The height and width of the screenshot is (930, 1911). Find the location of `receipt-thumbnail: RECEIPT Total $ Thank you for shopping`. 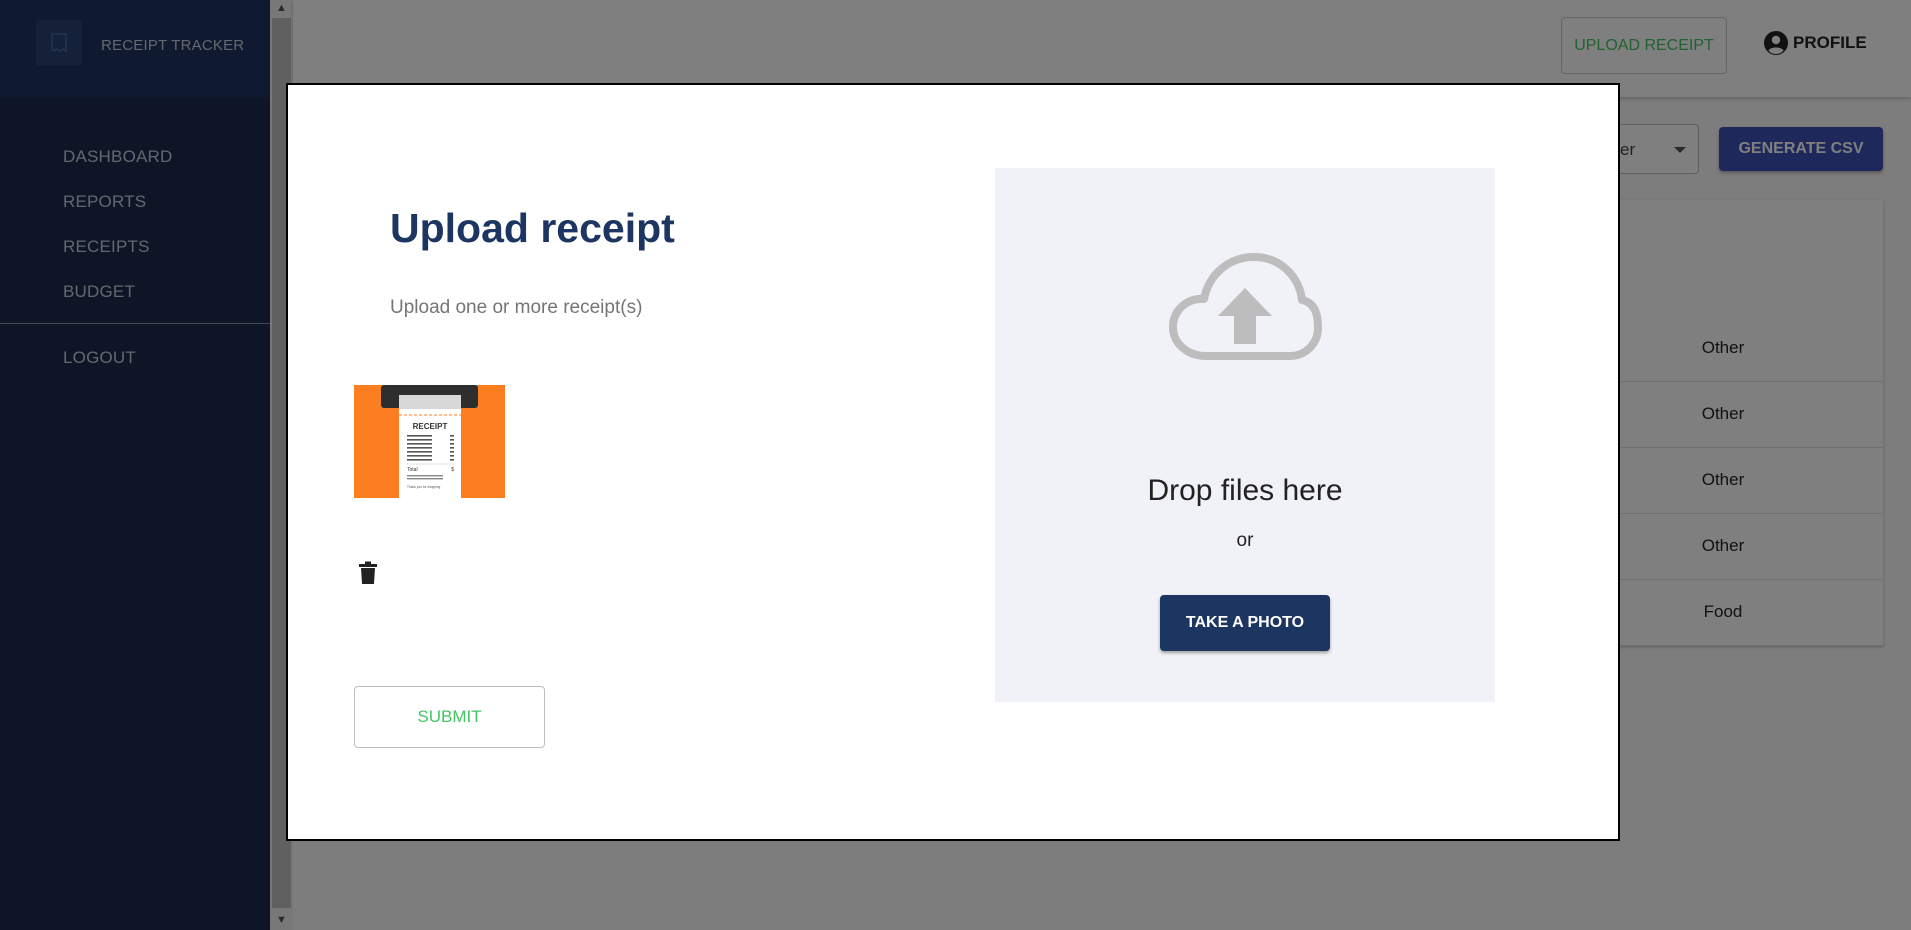

receipt-thumbnail: RECEIPT Total $ Thank you for shopping is located at coordinates (429, 441).